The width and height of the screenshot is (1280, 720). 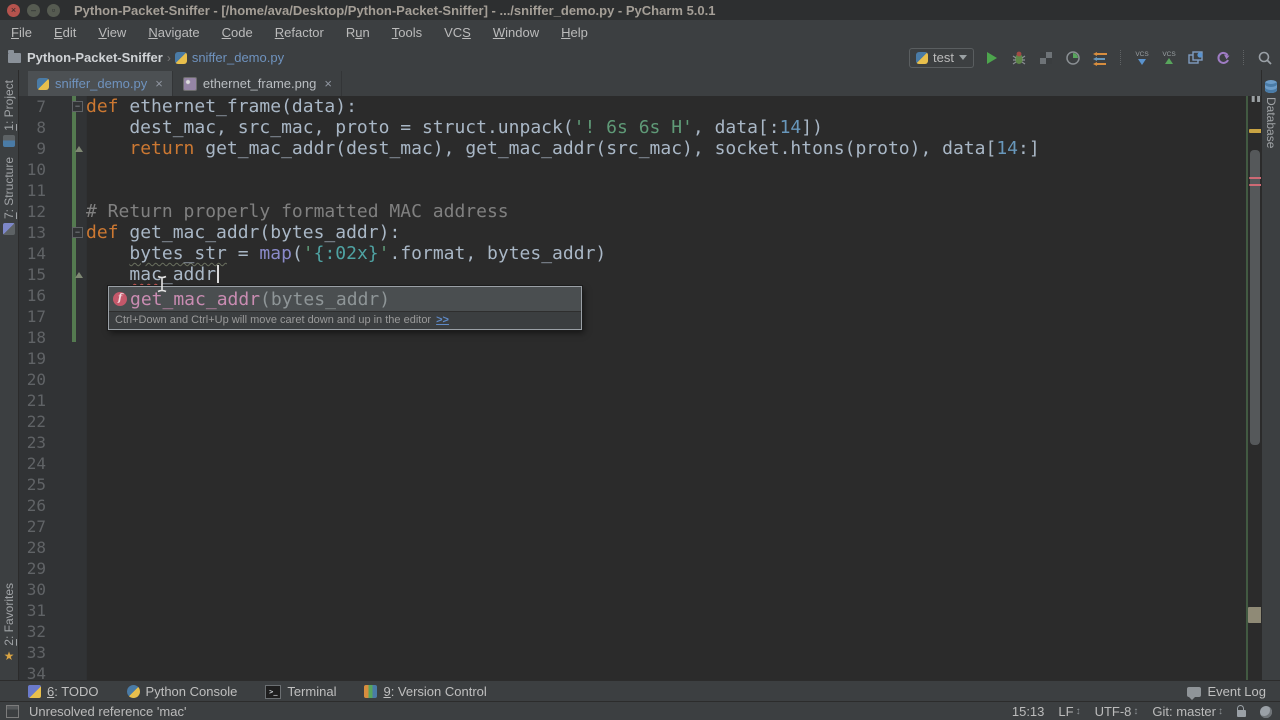 What do you see at coordinates (36, 547) in the screenshot?
I see `line-number: 28` at bounding box center [36, 547].